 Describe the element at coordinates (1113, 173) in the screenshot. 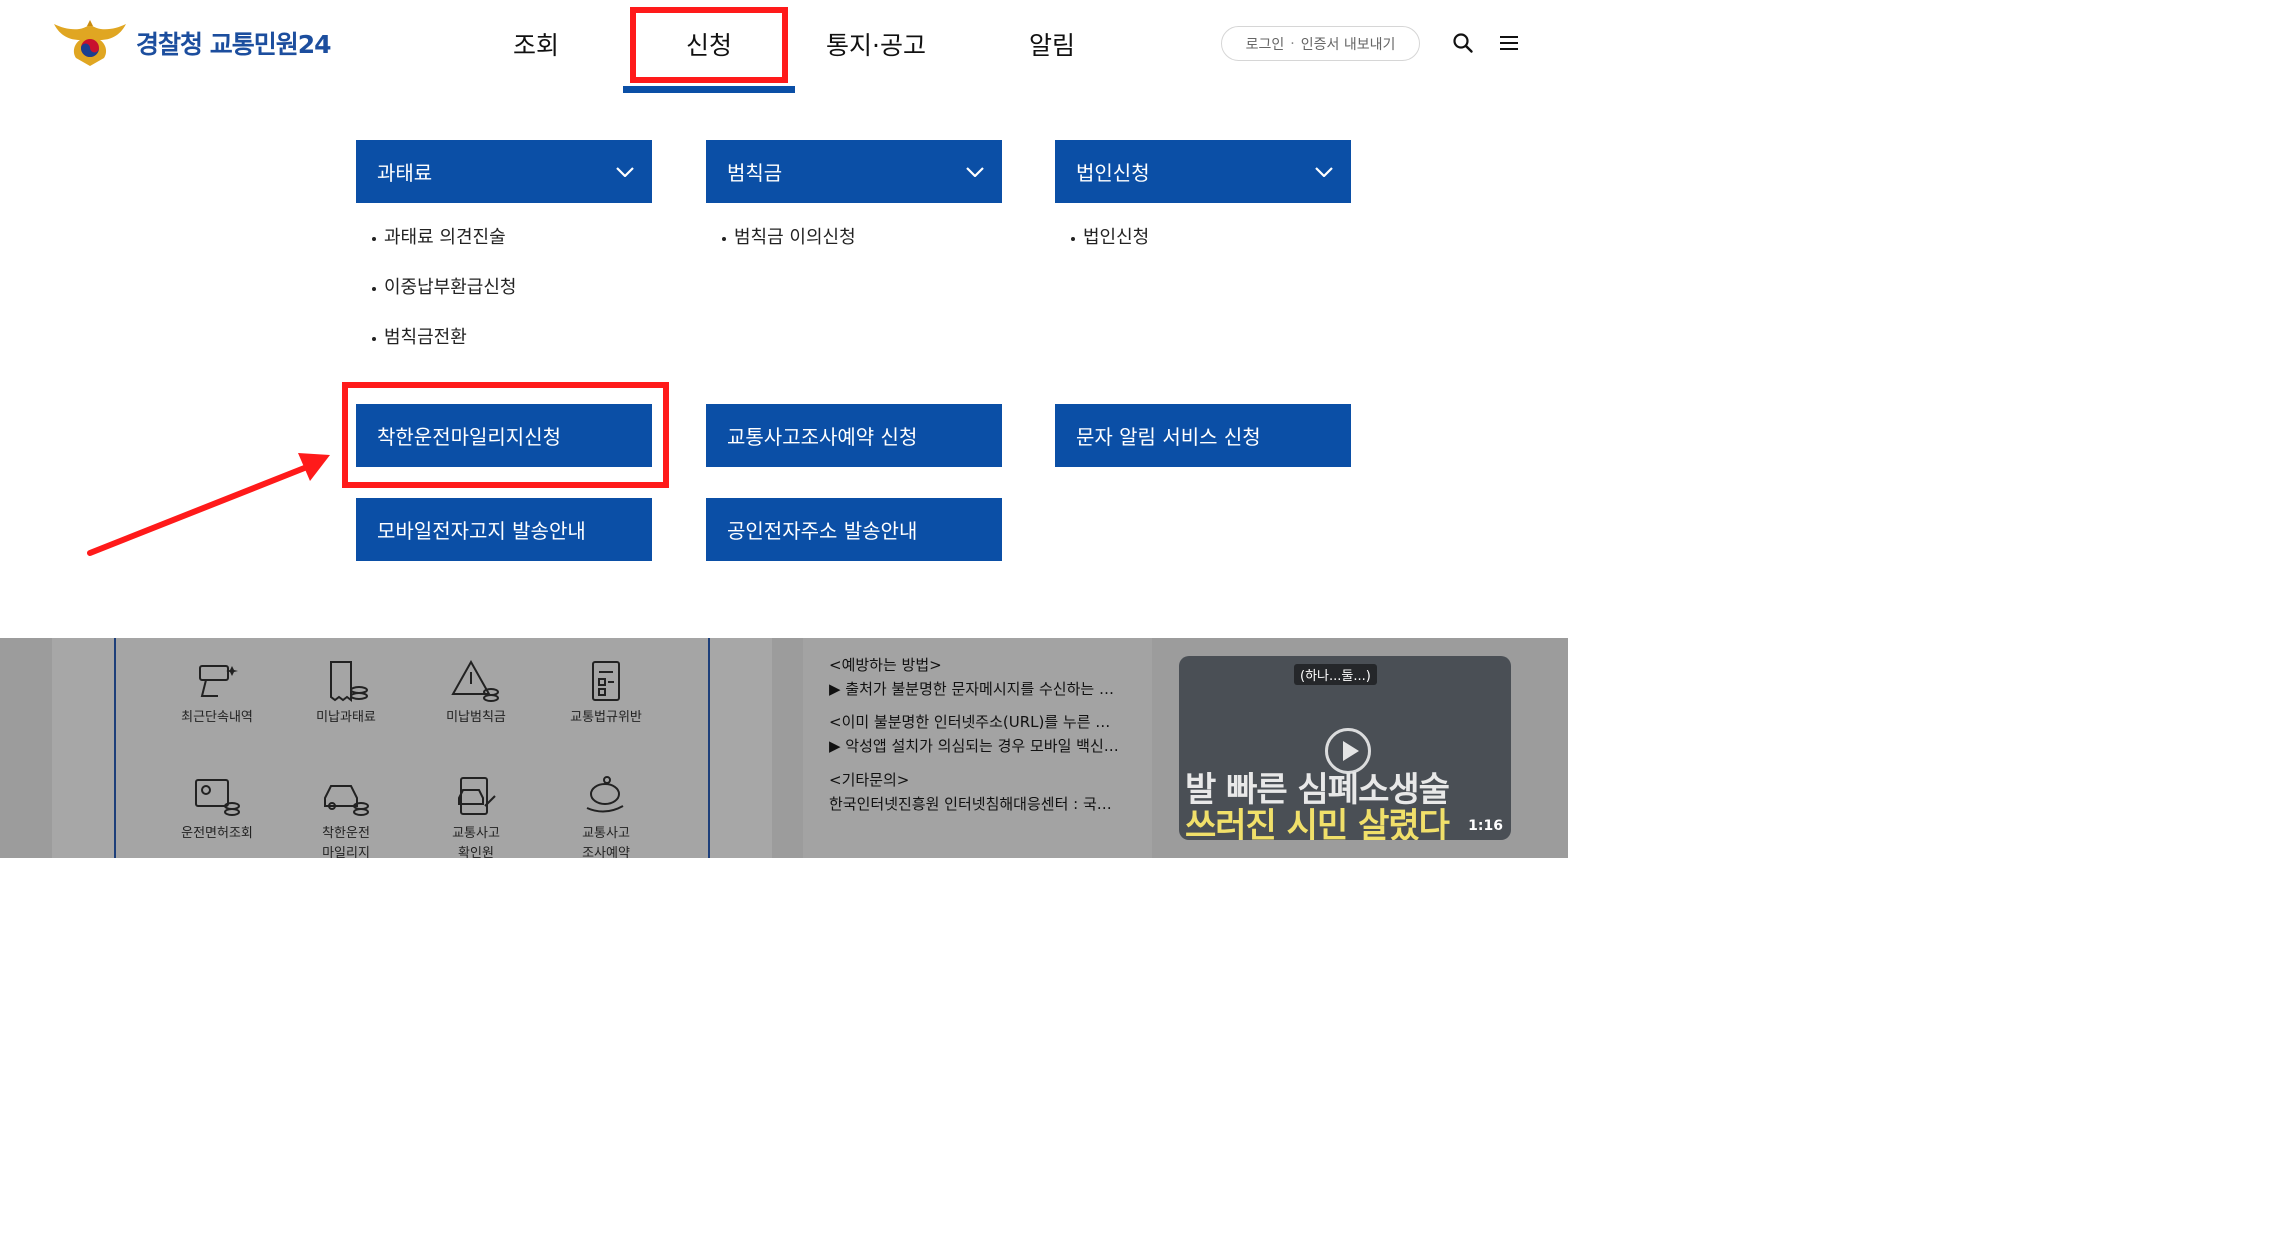

I see `group-corporate-title: 법인신청` at that location.